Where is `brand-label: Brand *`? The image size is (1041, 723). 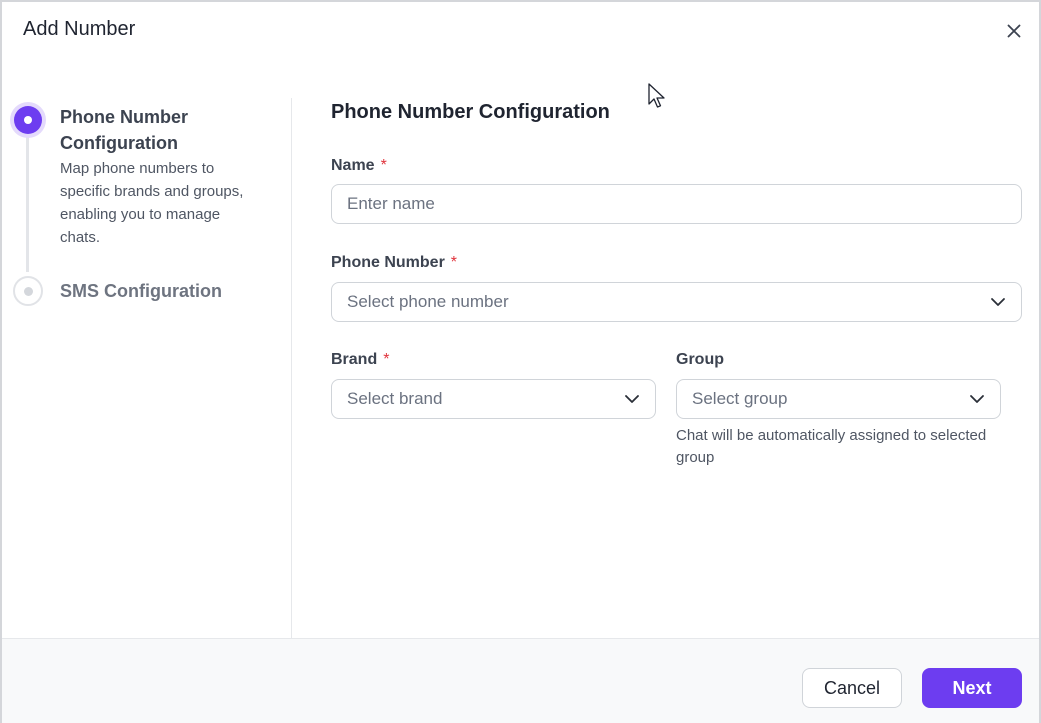
brand-label: Brand * is located at coordinates (360, 359).